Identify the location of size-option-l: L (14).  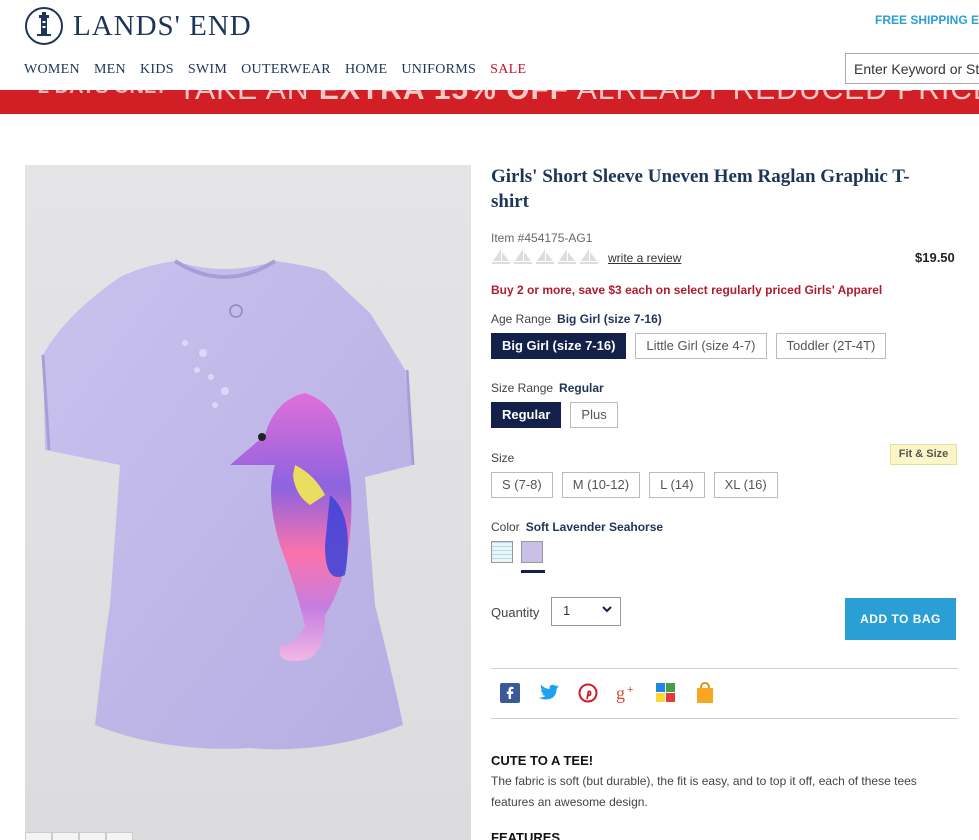
(677, 485).